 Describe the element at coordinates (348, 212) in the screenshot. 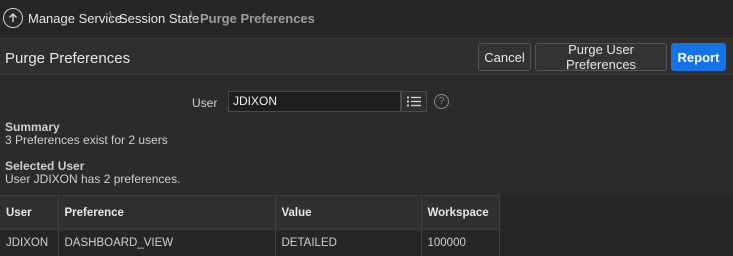

I see `column-header-value: Value` at that location.